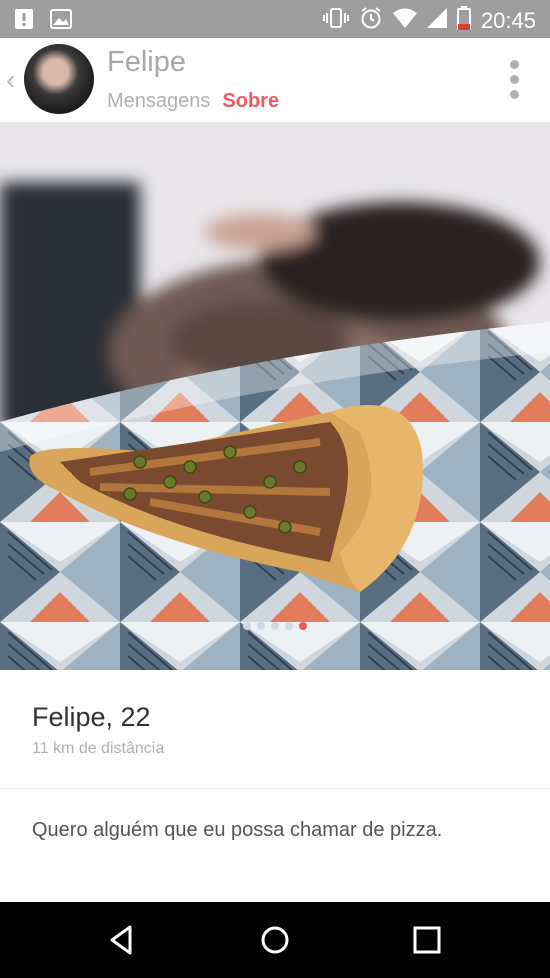 The width and height of the screenshot is (550, 978). What do you see at coordinates (98, 748) in the screenshot?
I see `profile-distance: 11 km de distância` at bounding box center [98, 748].